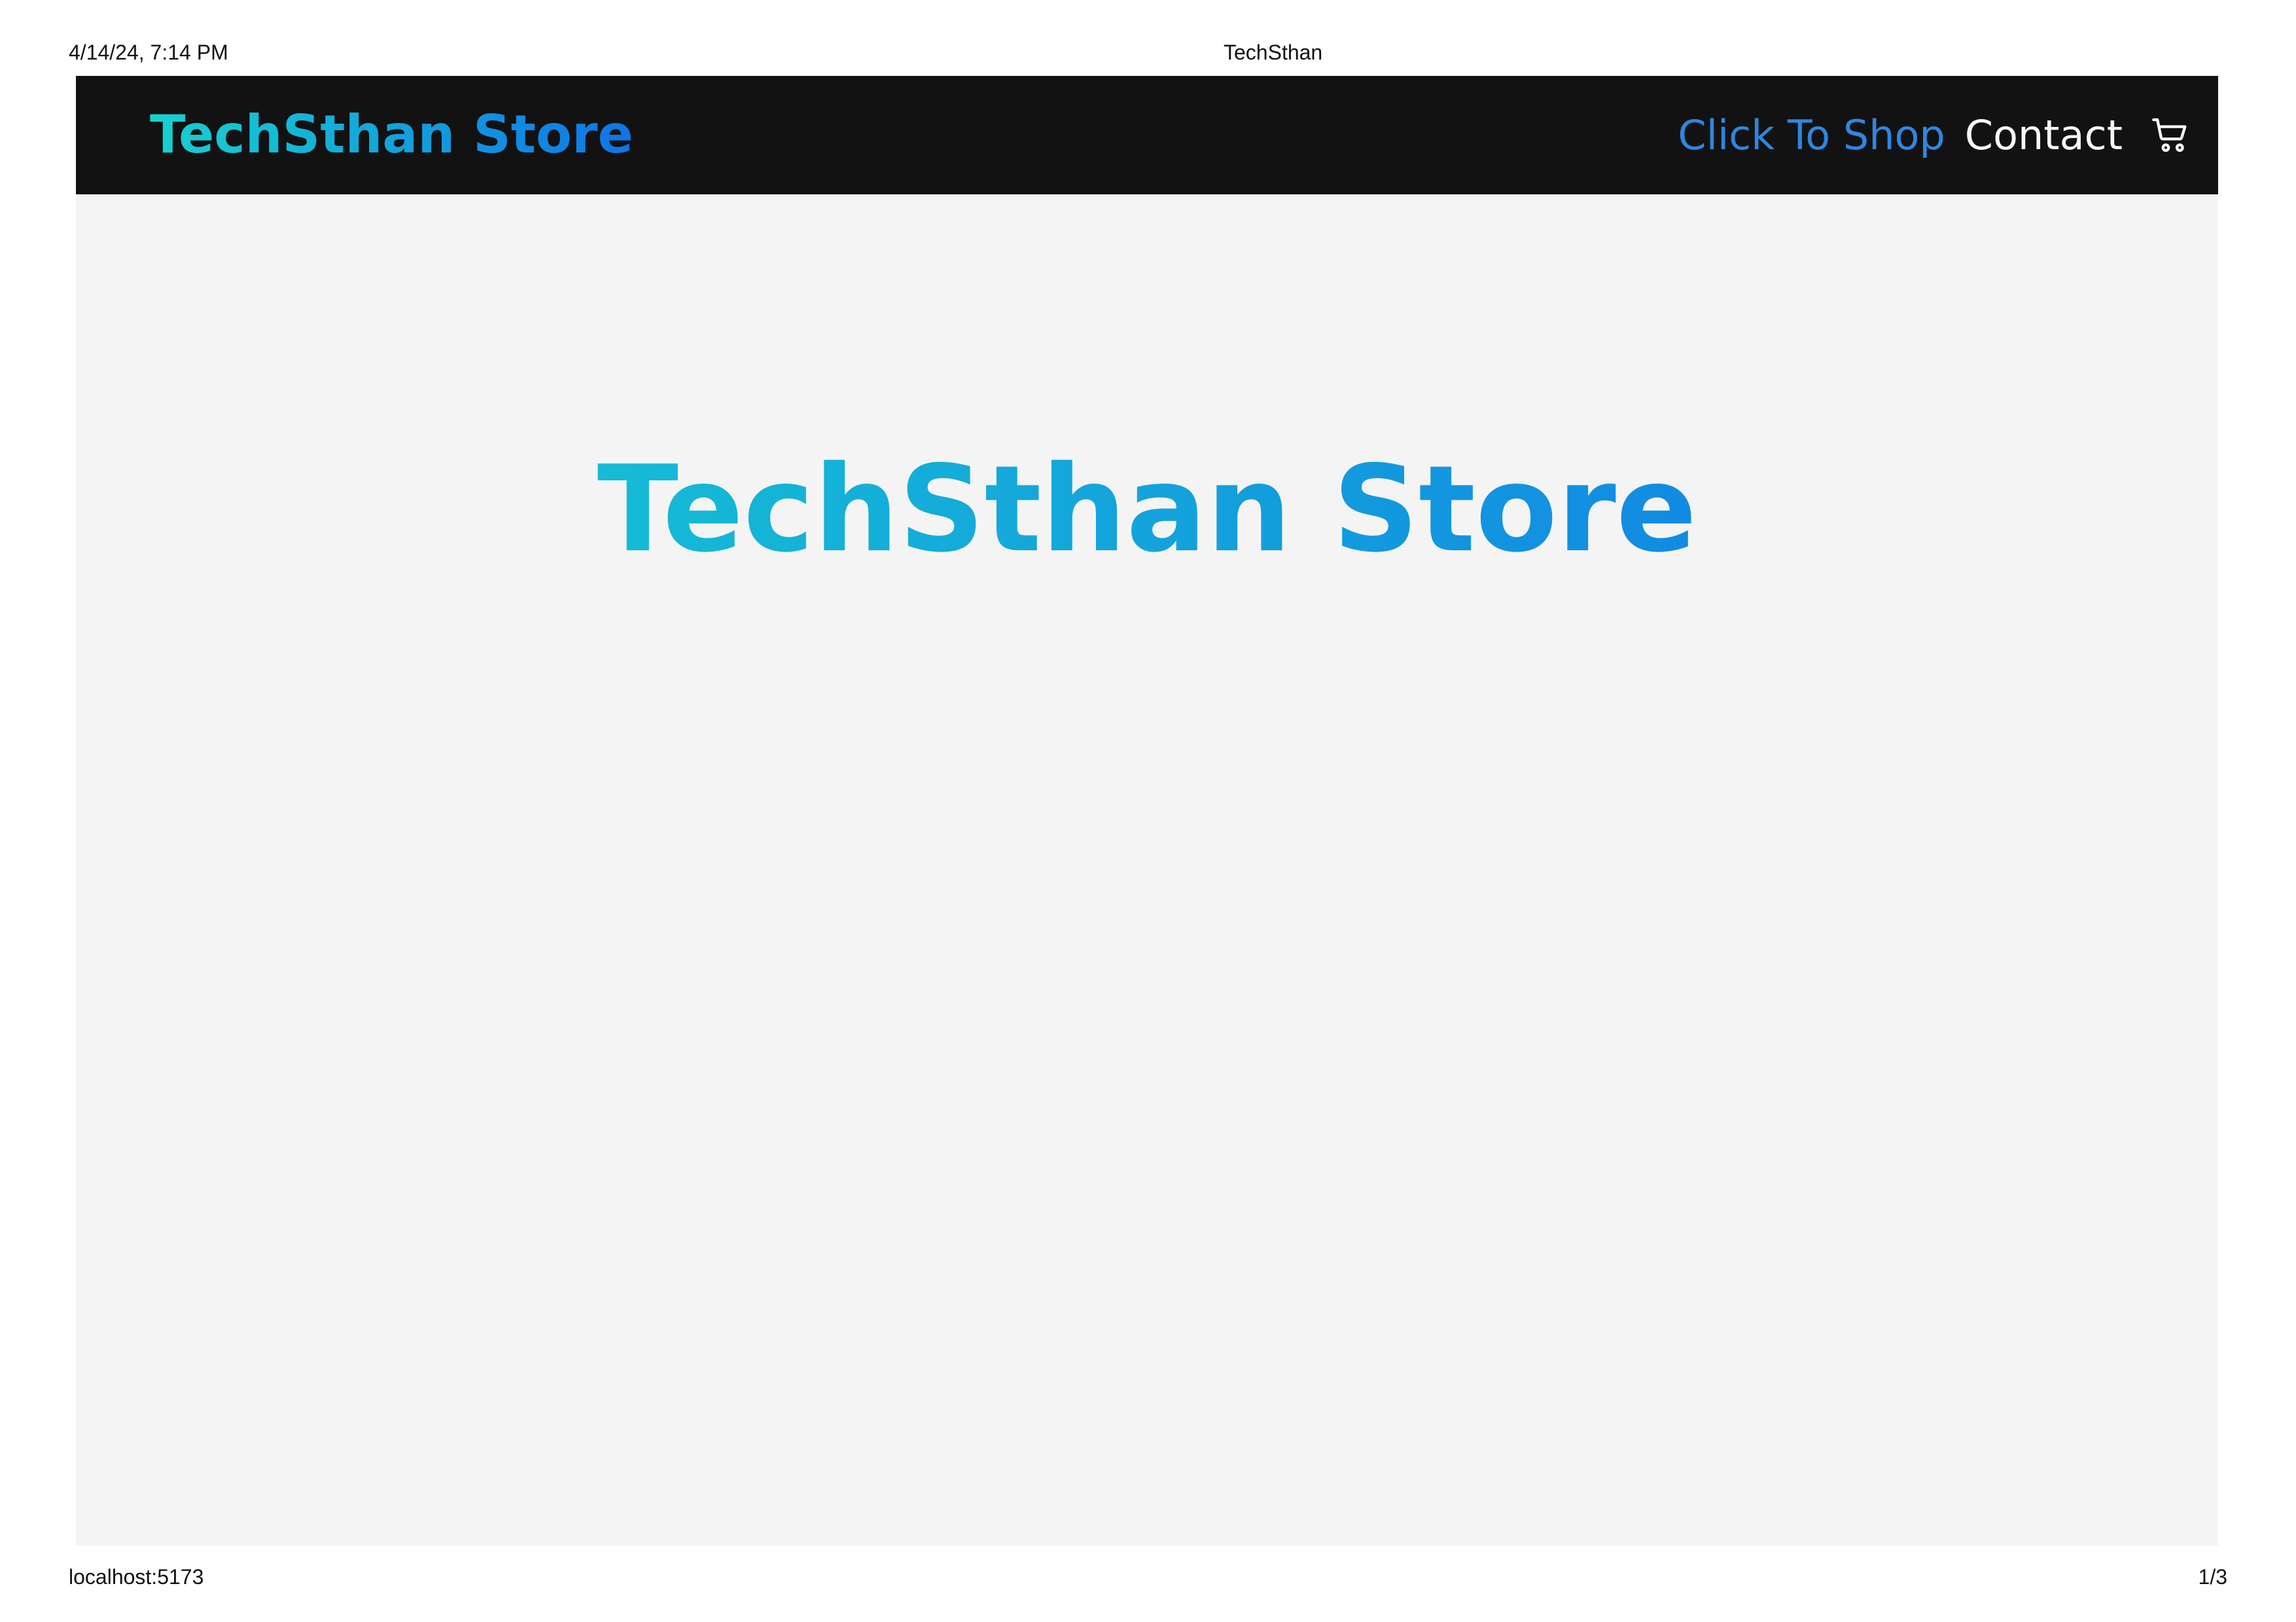 This screenshot has height=1622, width=2296. Describe the element at coordinates (148, 52) in the screenshot. I see `print-date-time: 4/14/24, 7:14 PM` at that location.